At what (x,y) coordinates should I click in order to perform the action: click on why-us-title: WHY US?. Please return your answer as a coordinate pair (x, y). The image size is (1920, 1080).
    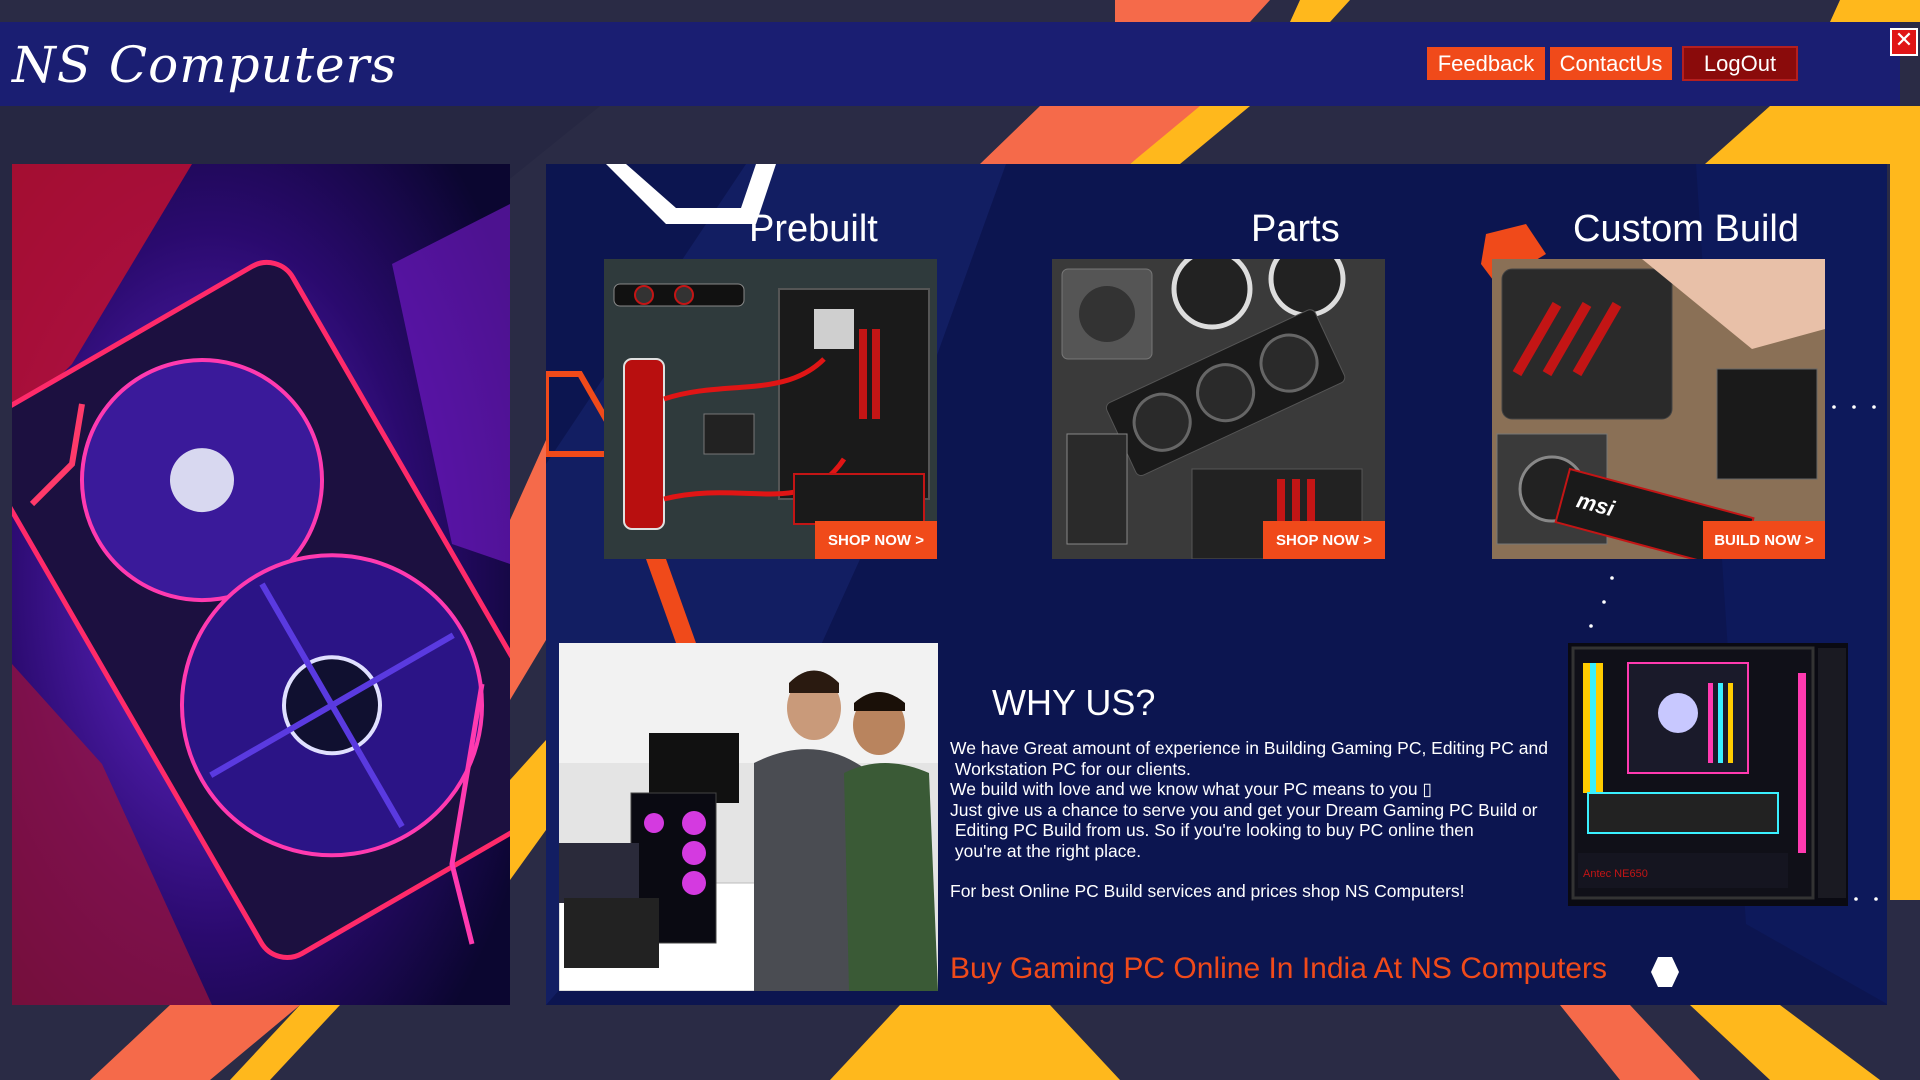
    Looking at the image, I should click on (1074, 702).